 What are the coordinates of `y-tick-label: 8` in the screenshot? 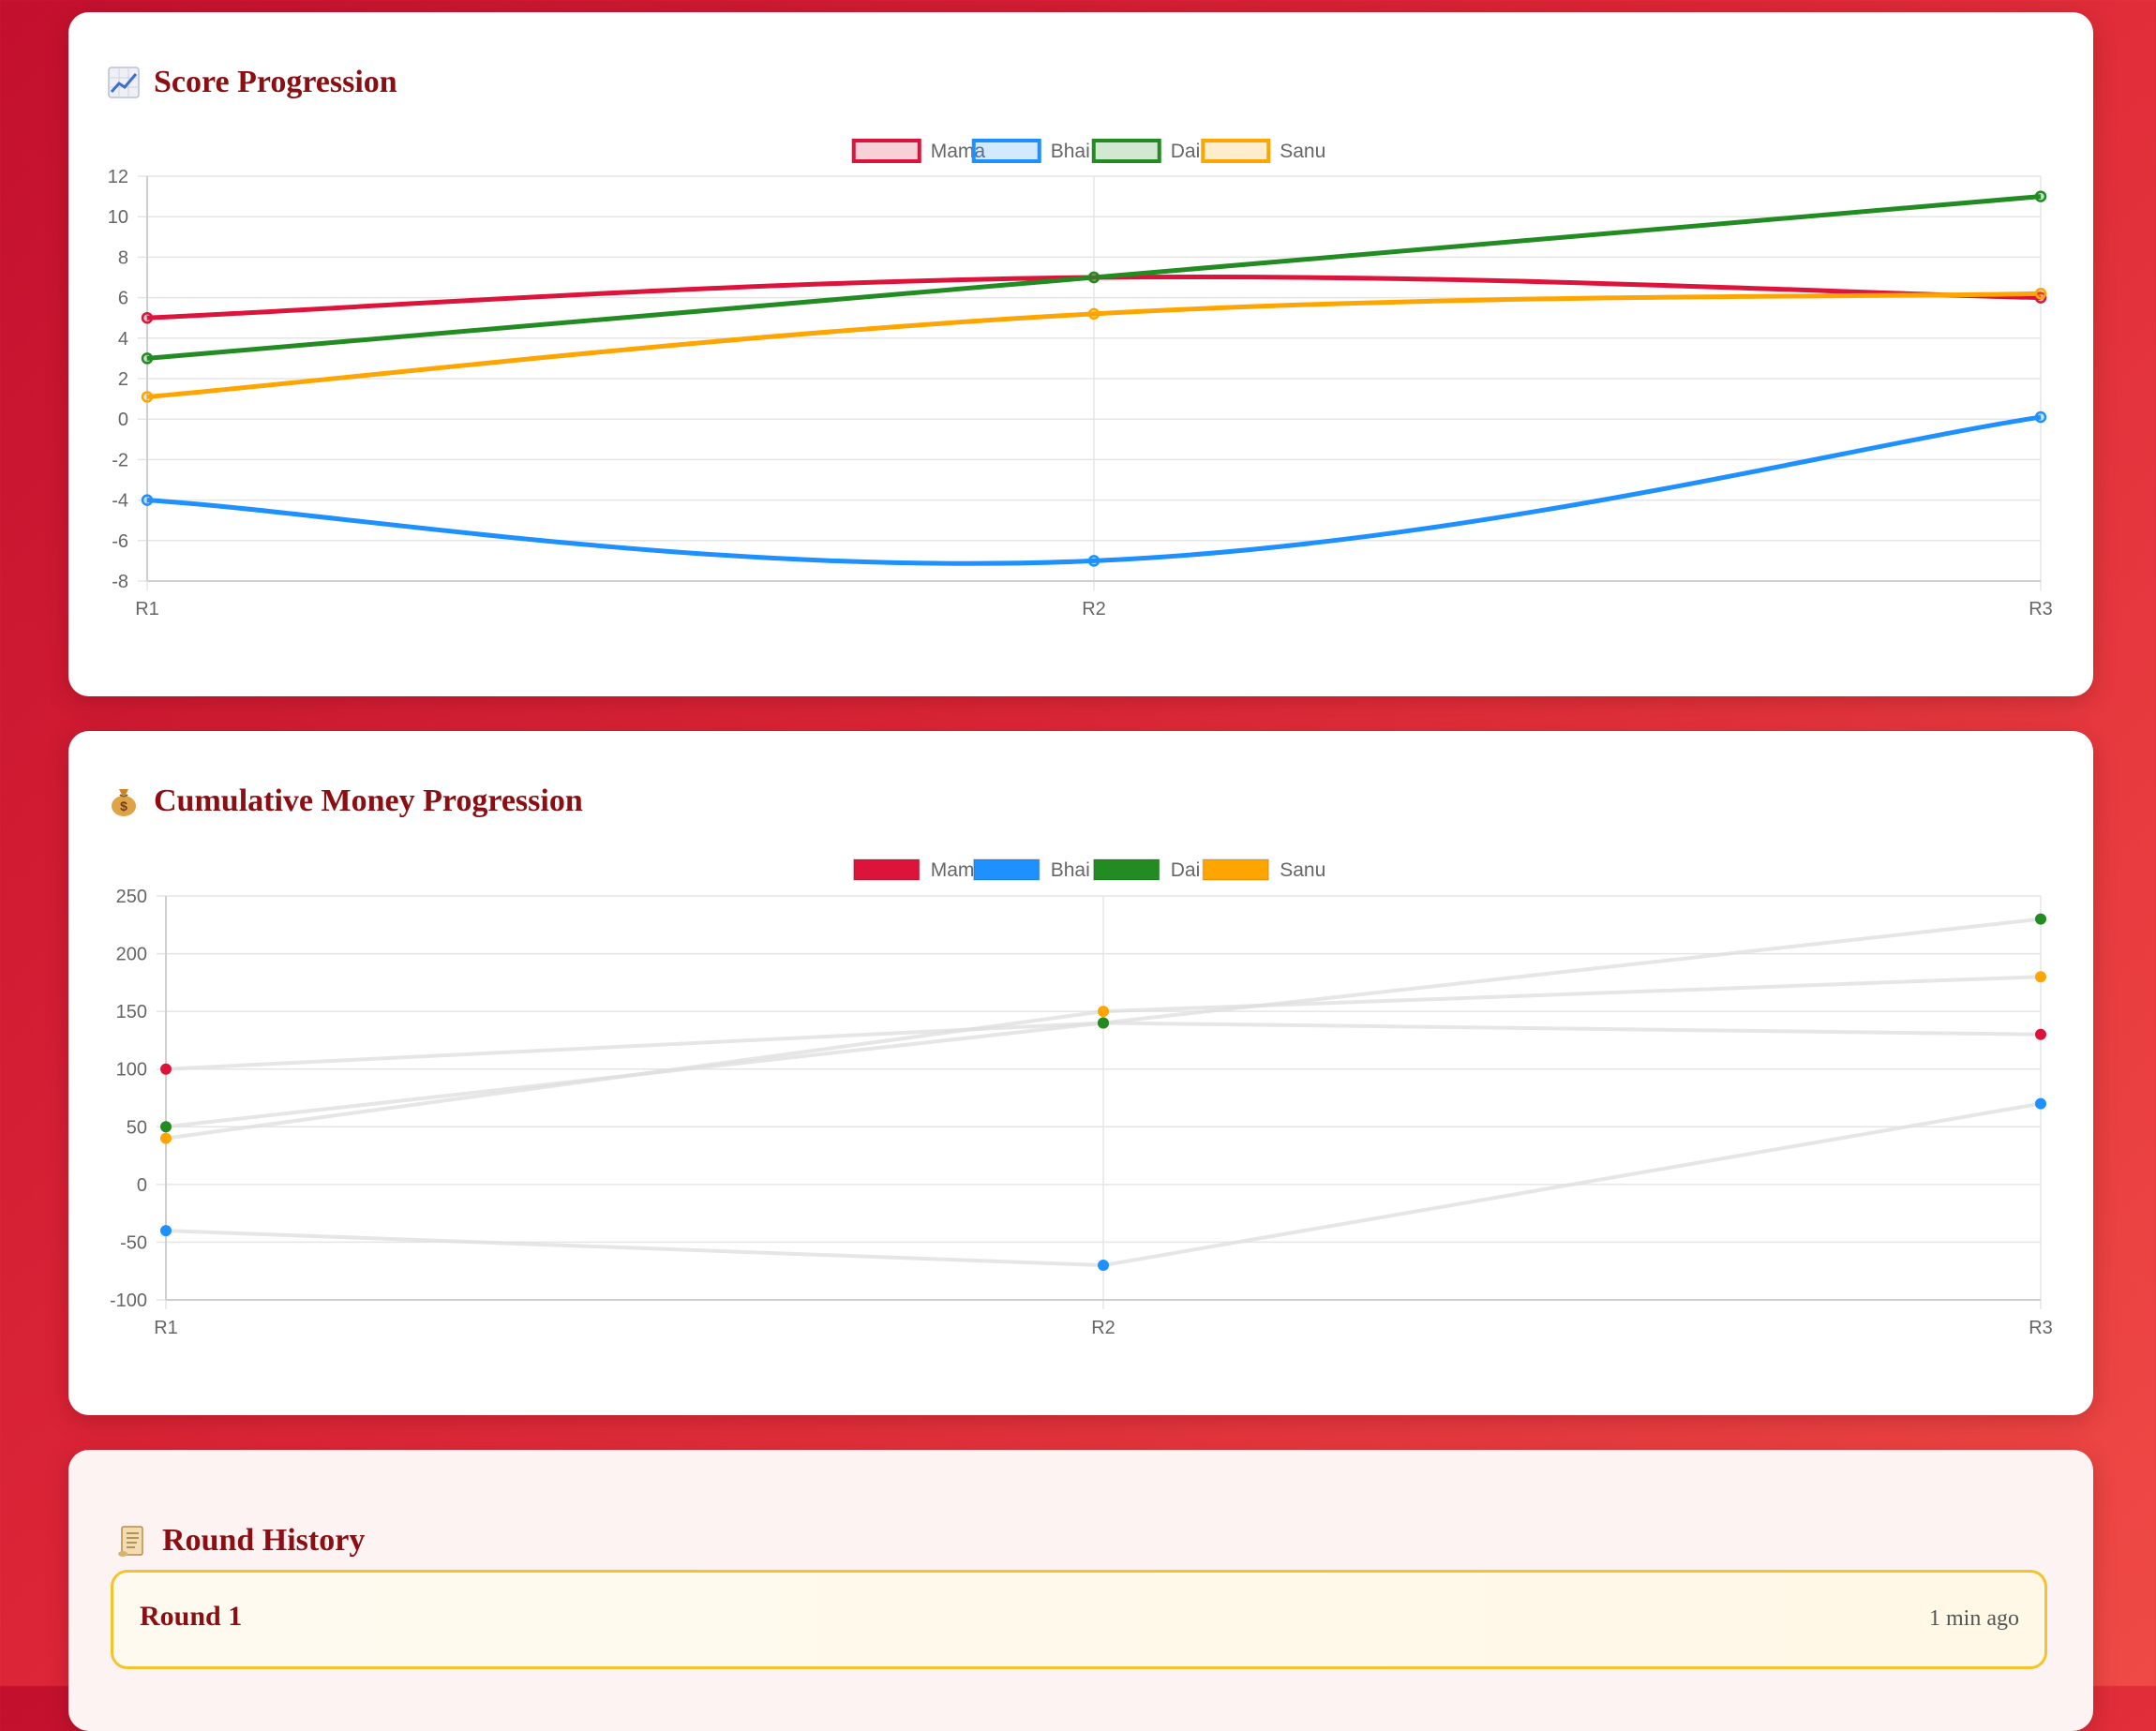 It's located at (123, 257).